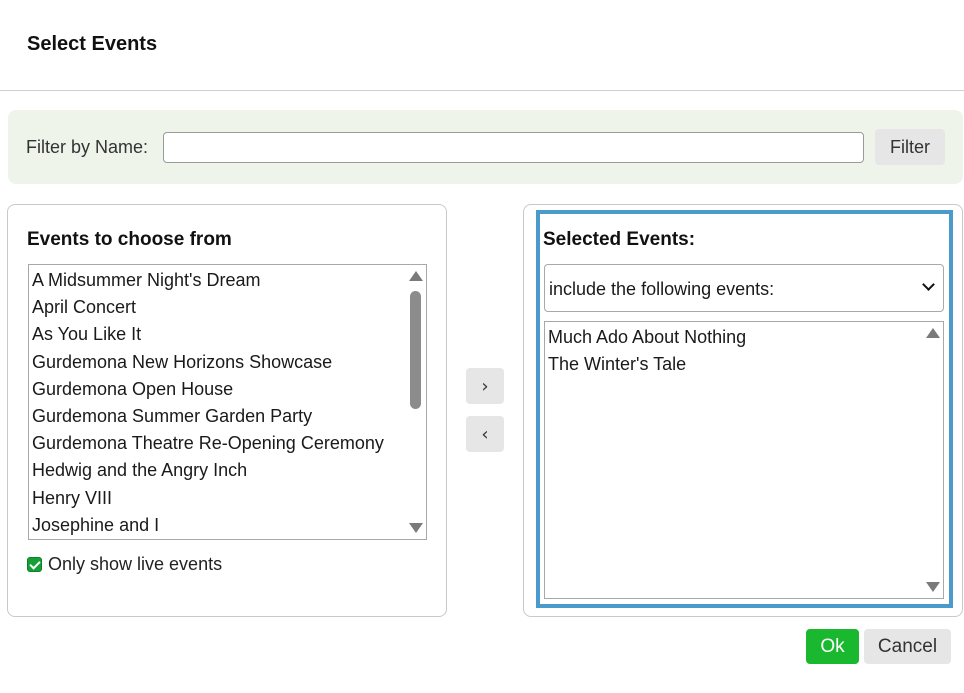 Image resolution: width=964 pixels, height=693 pixels. Describe the element at coordinates (218, 470) in the screenshot. I see `list-item: Hedwig and the Angry Inch` at that location.